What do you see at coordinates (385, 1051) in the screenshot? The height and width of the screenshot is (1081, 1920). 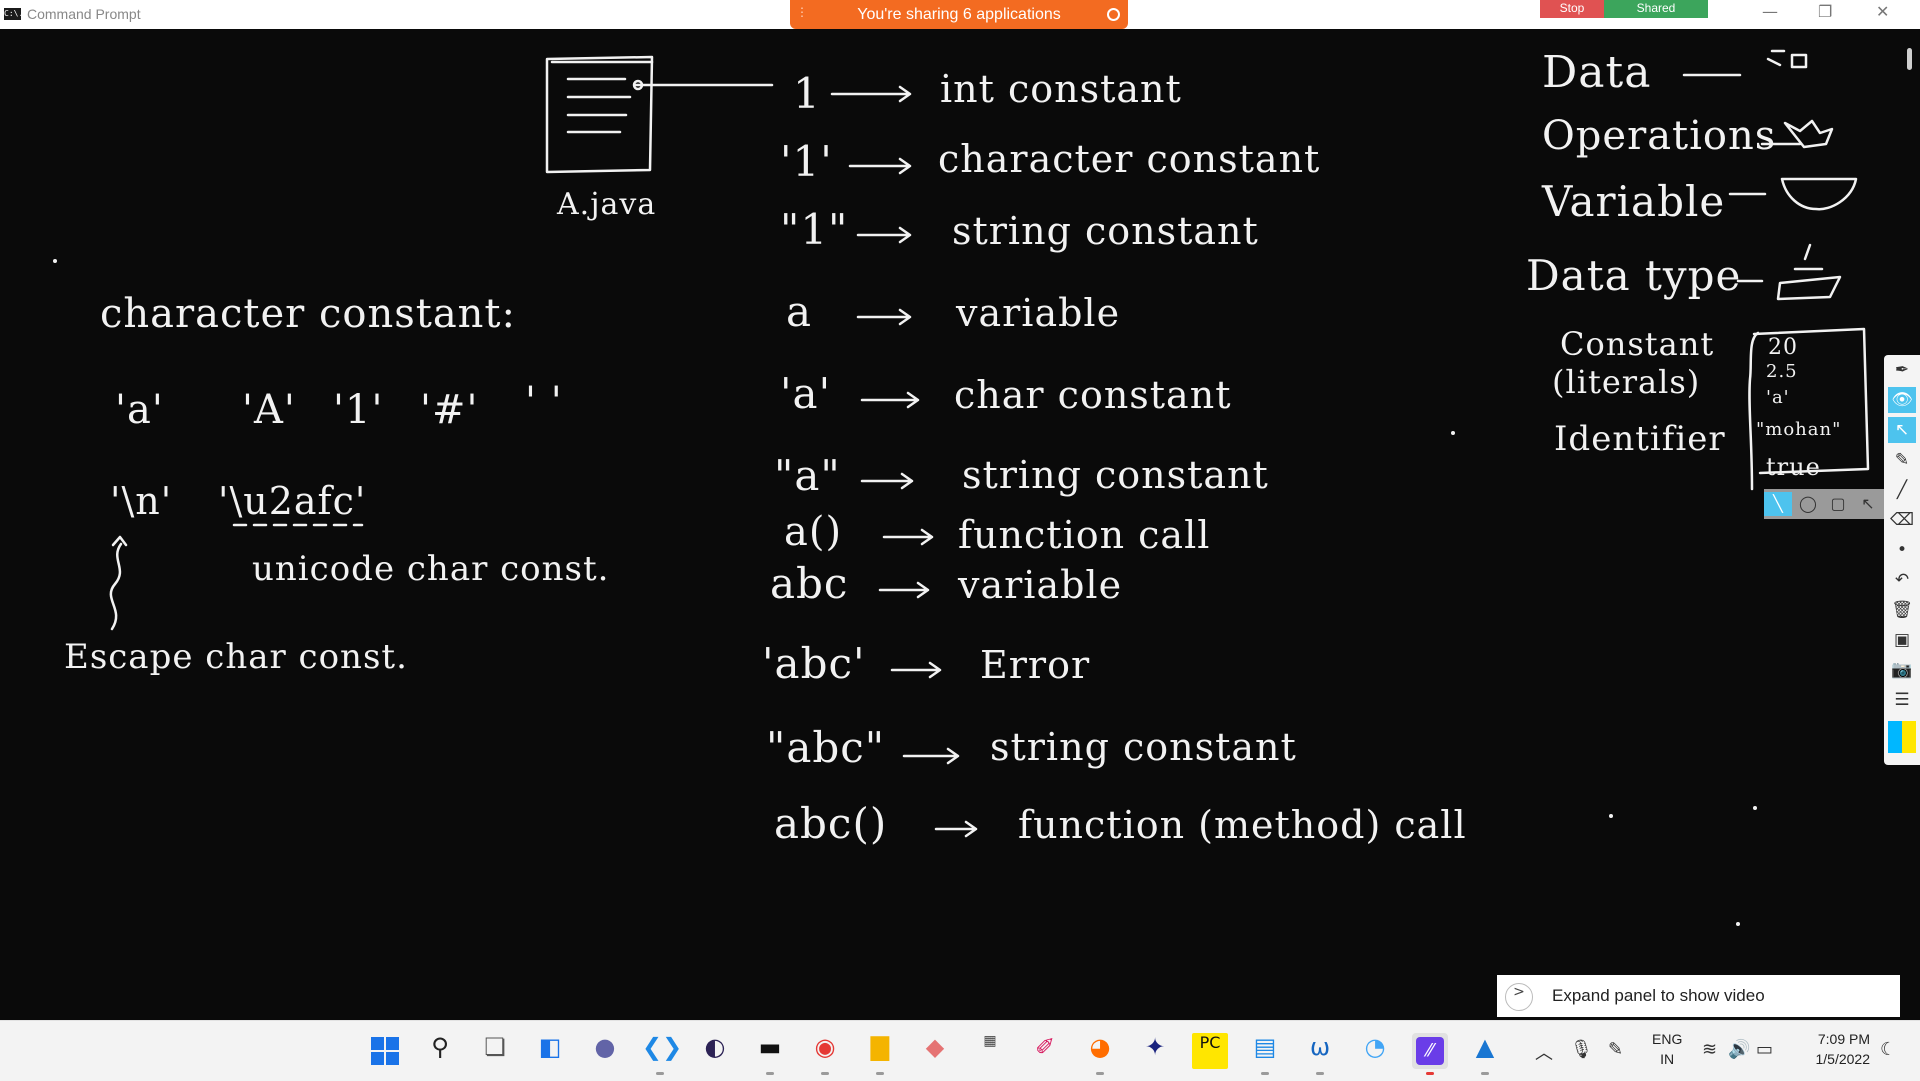 I see `start-icon` at bounding box center [385, 1051].